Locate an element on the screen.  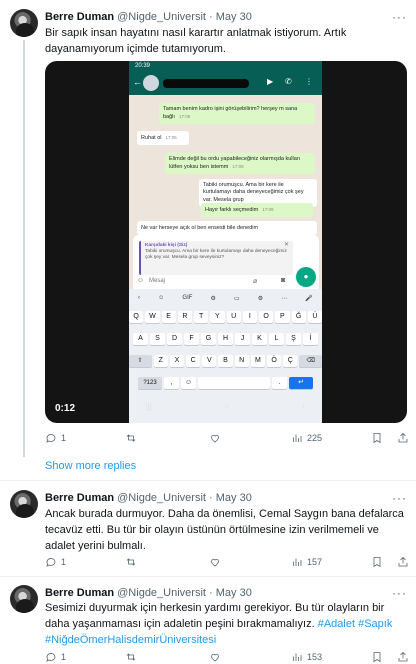
close-quote-icon: ✕ is located at coordinates (286, 245).